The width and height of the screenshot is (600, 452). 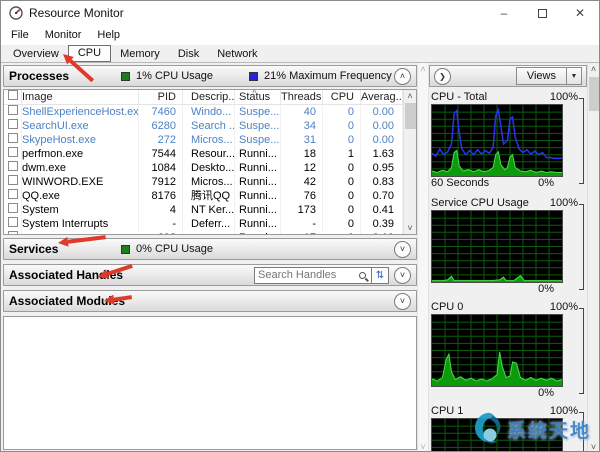 I want to click on middle-scrollbar: ˄ ˅, so click(x=423, y=257).